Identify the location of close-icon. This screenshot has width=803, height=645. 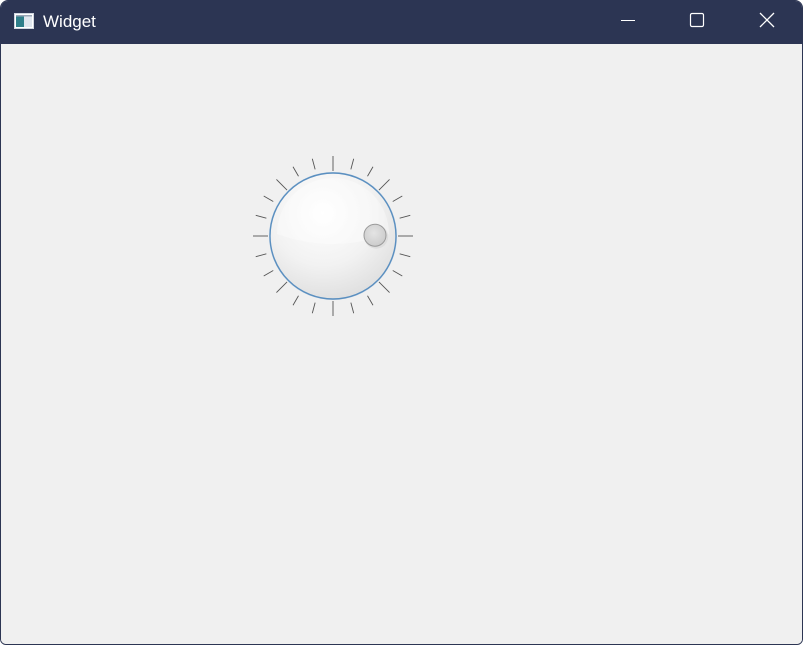
(767, 22).